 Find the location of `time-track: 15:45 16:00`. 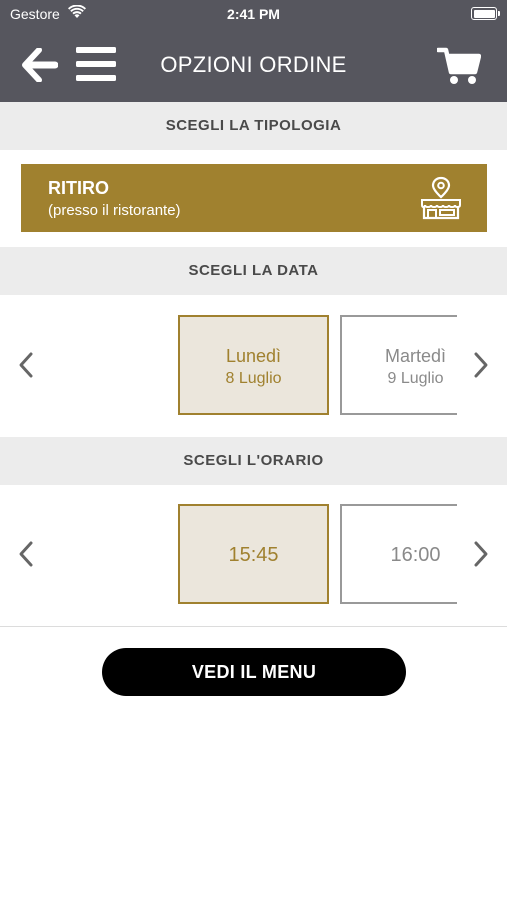

time-track: 15:45 16:00 is located at coordinates (317, 554).